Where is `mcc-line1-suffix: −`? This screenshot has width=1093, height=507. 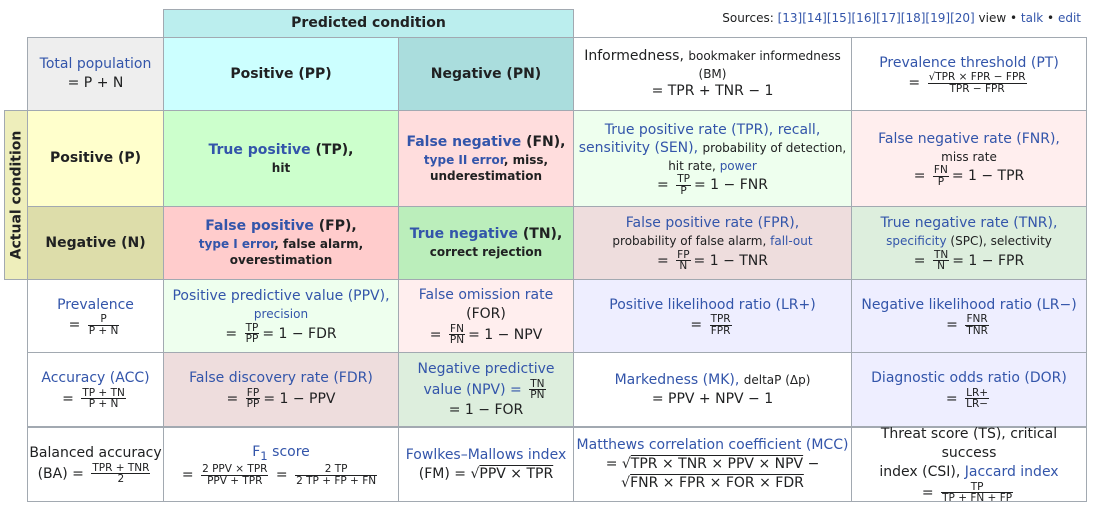 mcc-line1-suffix: − is located at coordinates (811, 464).